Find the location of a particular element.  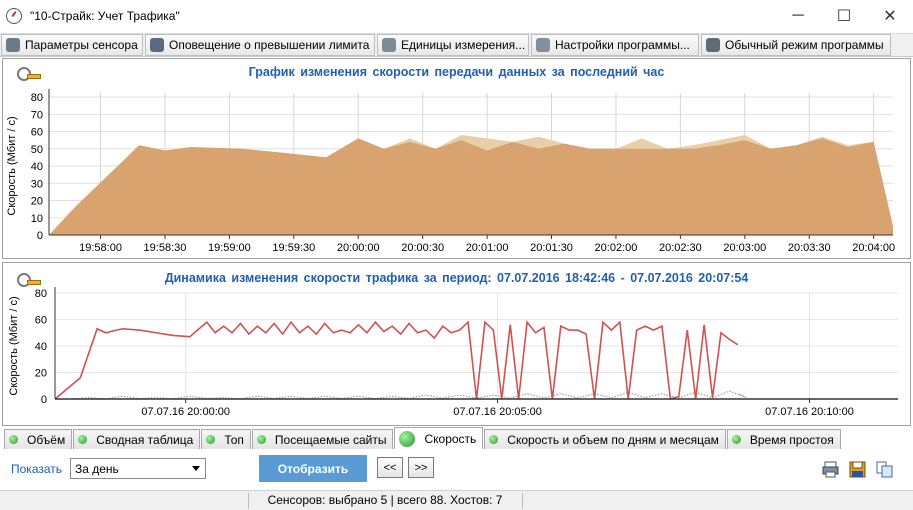

tab-volume: Объём is located at coordinates (38, 439).